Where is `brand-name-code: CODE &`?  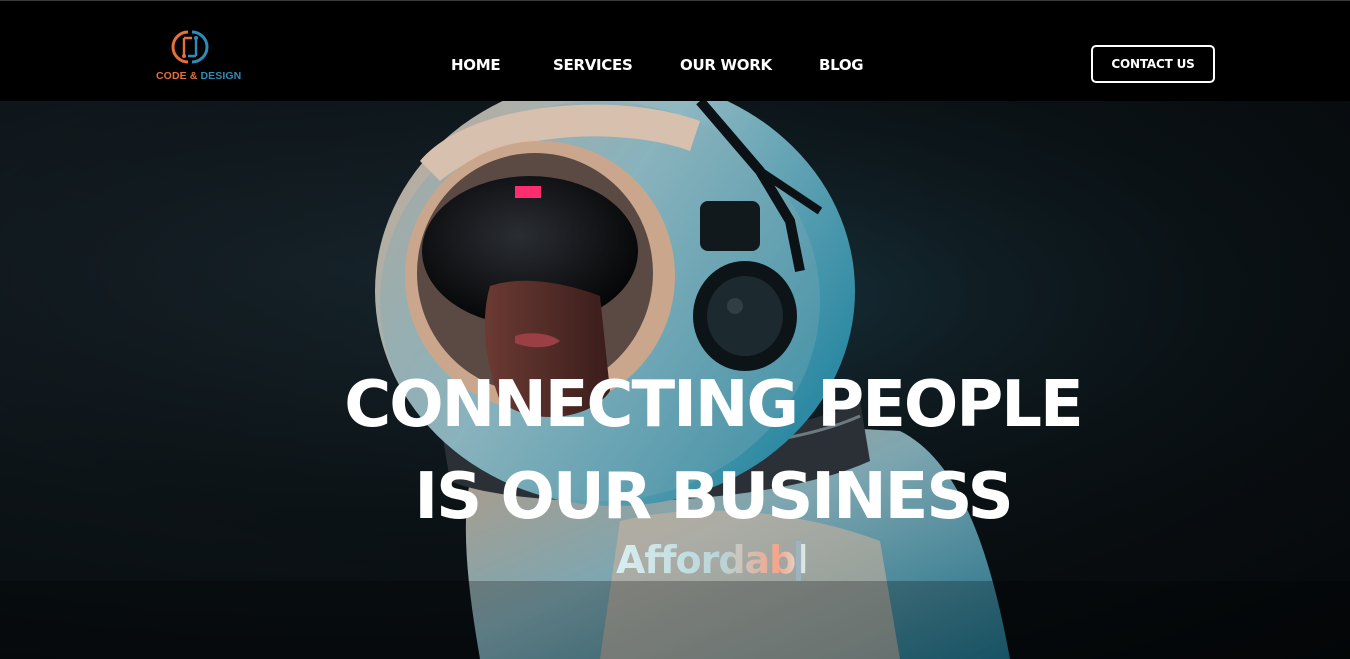 brand-name-code: CODE & is located at coordinates (177, 76).